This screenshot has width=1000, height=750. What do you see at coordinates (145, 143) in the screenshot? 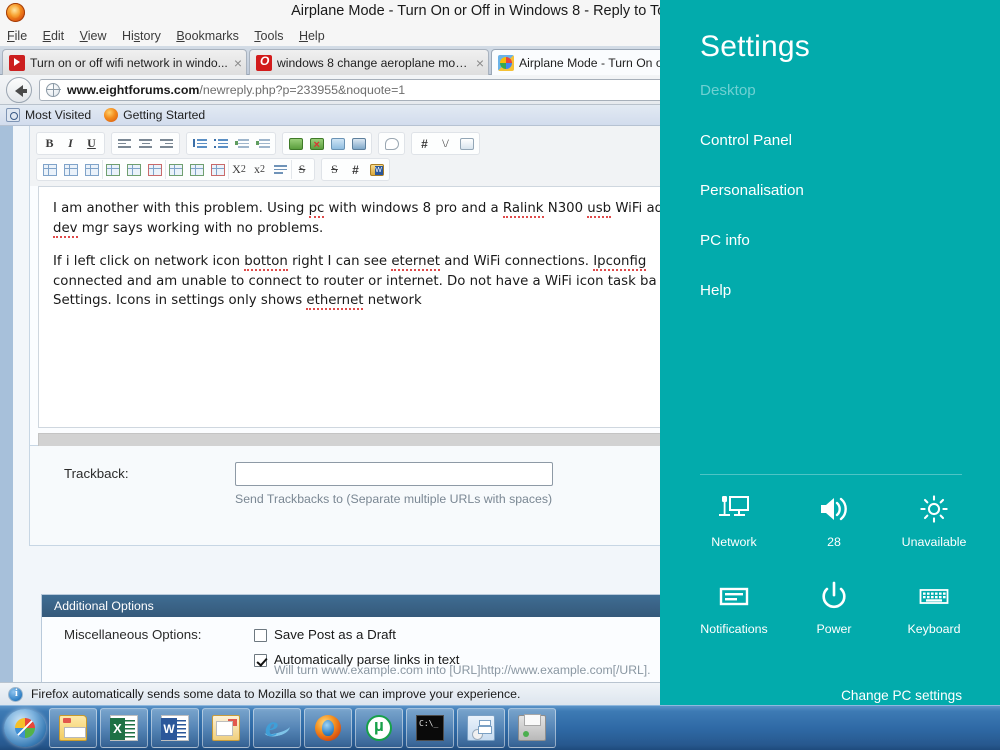
I see `align-center-icon` at bounding box center [145, 143].